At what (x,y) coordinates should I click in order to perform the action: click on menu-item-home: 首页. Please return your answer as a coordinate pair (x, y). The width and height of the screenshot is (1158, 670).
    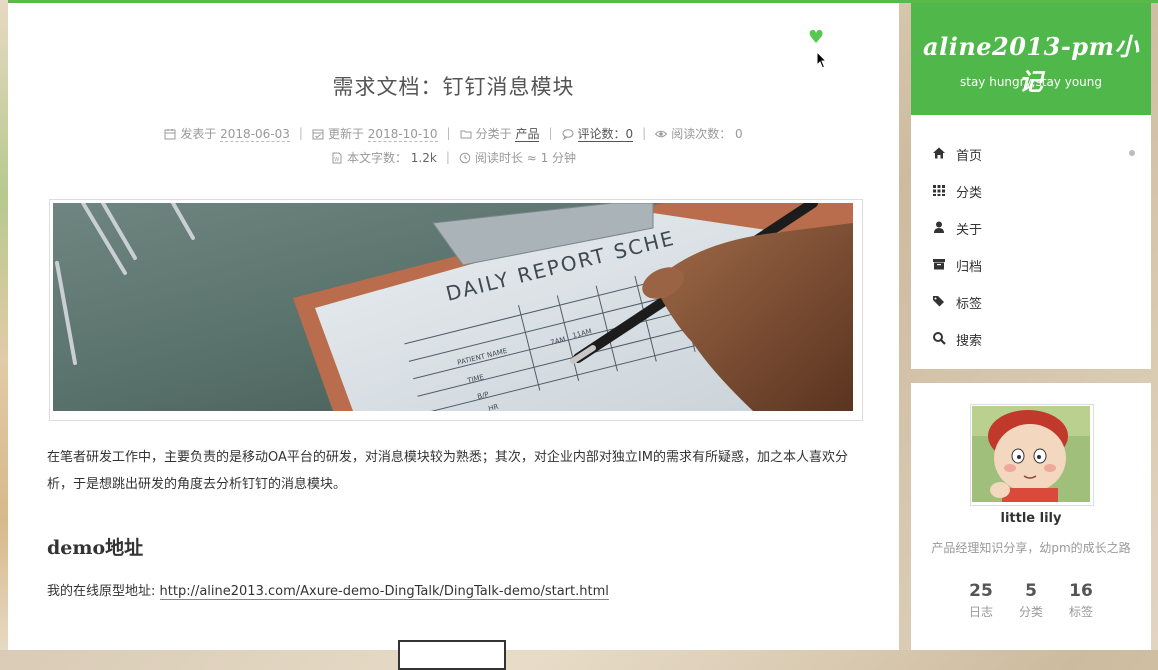
    Looking at the image, I should click on (1031, 153).